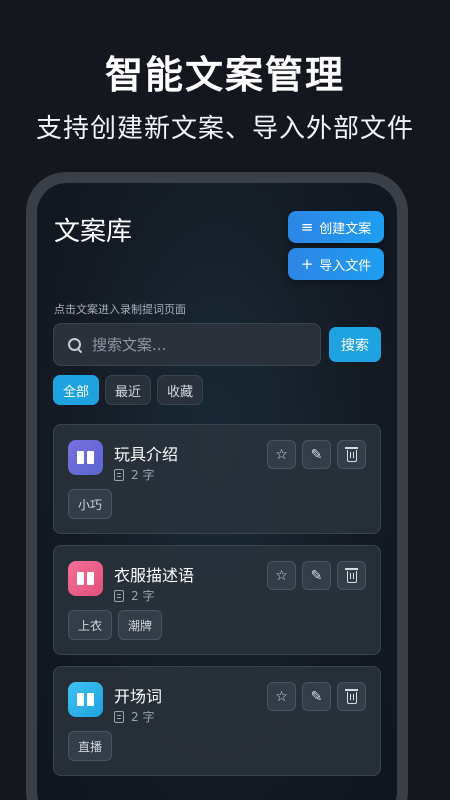 This screenshot has width=450, height=800. What do you see at coordinates (217, 479) in the screenshot?
I see `script-card: 玩具介绍 2 字 ☆ ✎ 小巧` at bounding box center [217, 479].